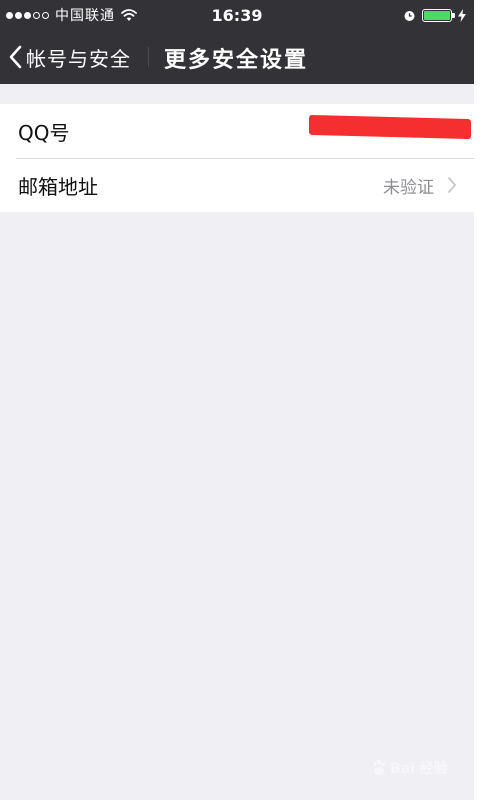 The width and height of the screenshot is (483, 800). Describe the element at coordinates (58, 186) in the screenshot. I see `email-address-label: 邮箱地址` at that location.